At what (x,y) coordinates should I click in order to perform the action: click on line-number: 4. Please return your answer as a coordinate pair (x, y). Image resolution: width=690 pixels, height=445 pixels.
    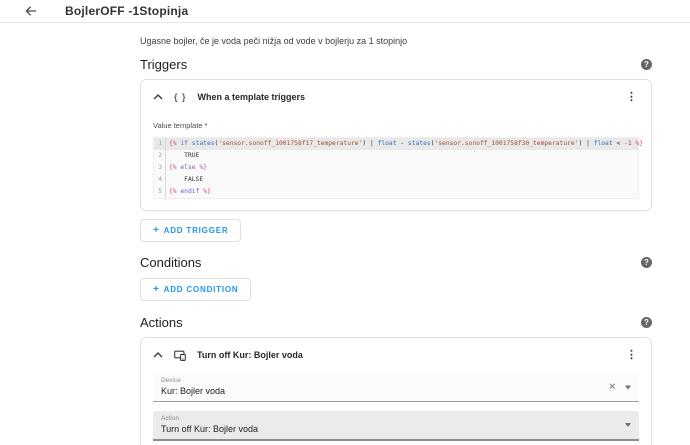
    Looking at the image, I should click on (160, 180).